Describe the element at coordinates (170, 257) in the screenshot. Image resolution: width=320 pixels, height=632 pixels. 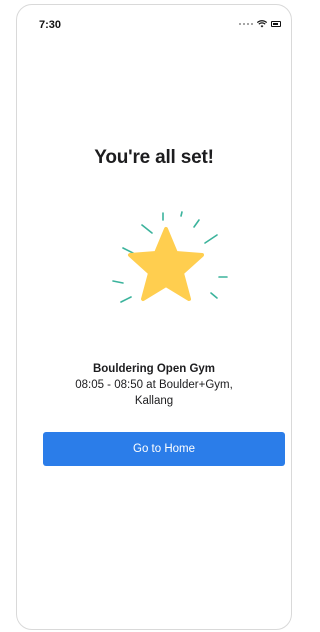
I see `star-icon` at that location.